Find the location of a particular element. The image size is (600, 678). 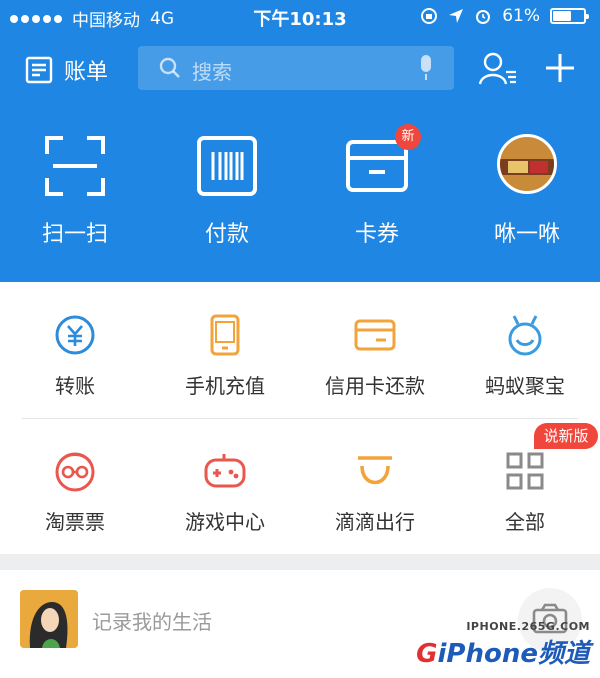

credit-card-button: 信用卡还款 is located at coordinates (375, 355).